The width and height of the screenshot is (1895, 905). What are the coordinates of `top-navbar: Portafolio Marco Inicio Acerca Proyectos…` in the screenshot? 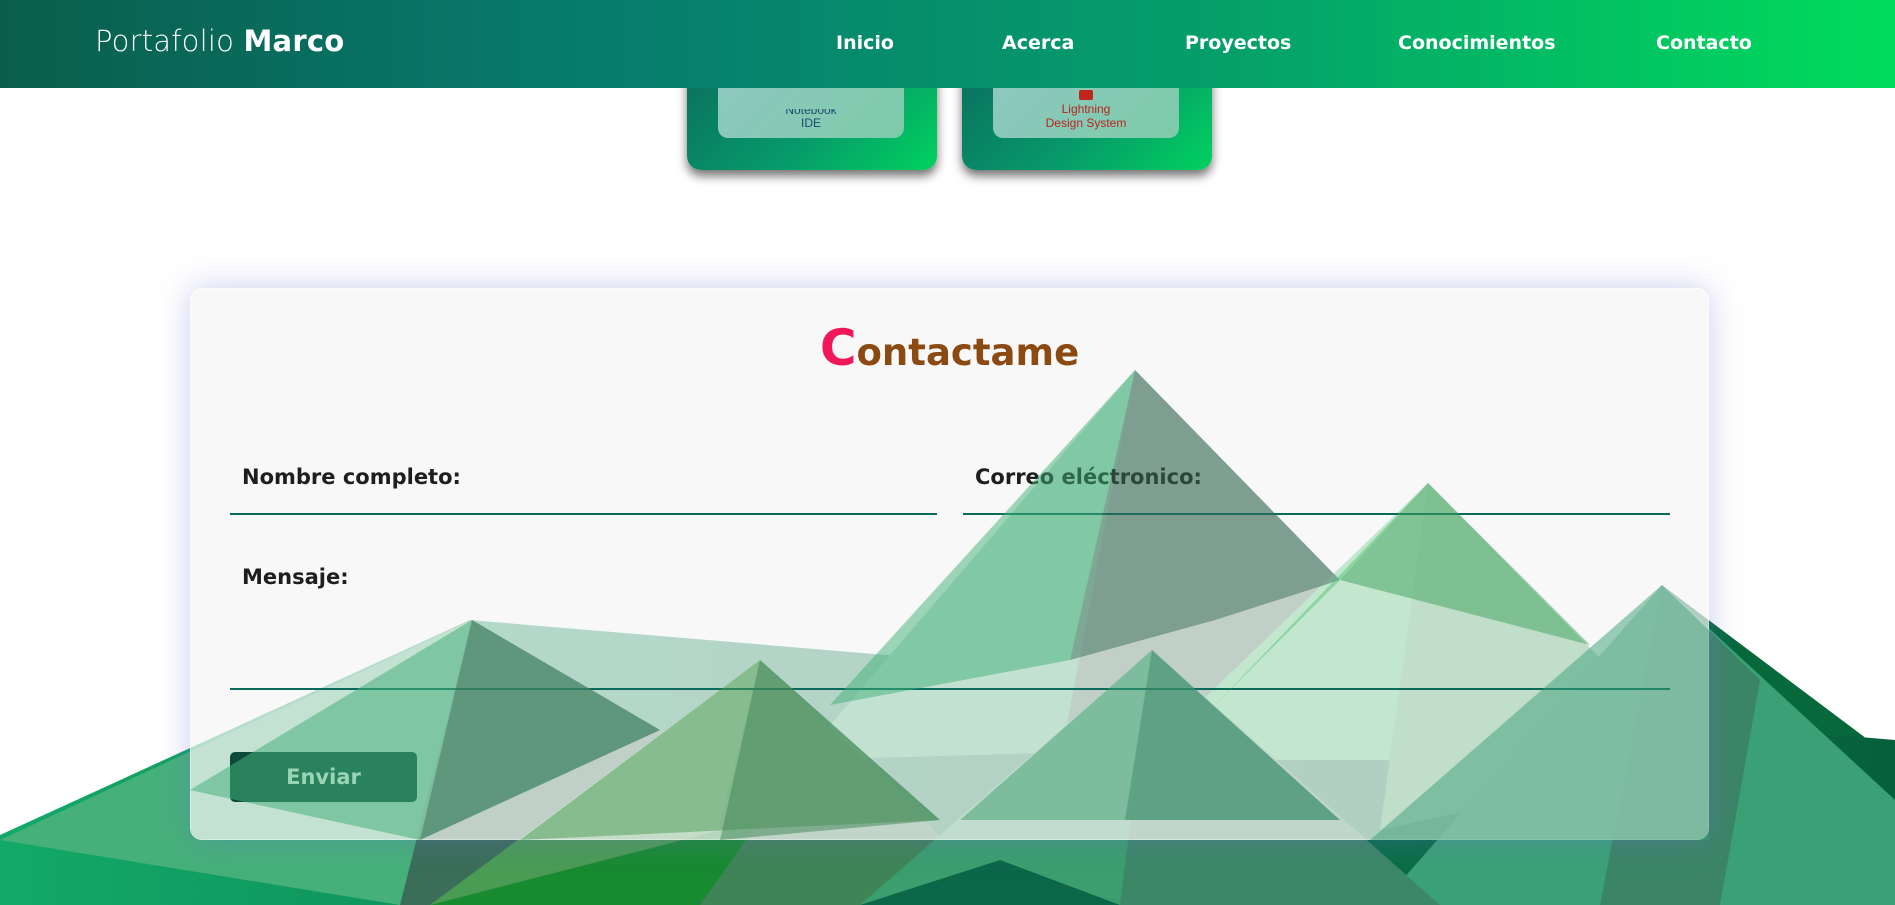 It's located at (947, 44).